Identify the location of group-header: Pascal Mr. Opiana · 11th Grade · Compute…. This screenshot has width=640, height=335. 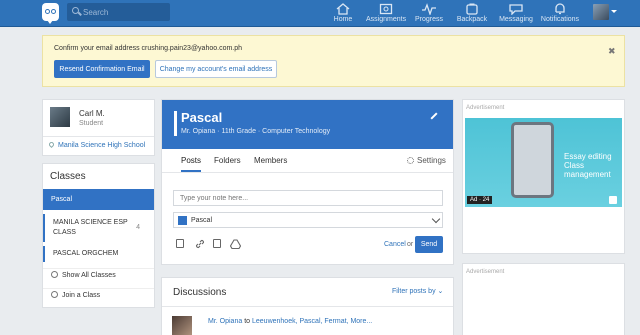
(307, 124).